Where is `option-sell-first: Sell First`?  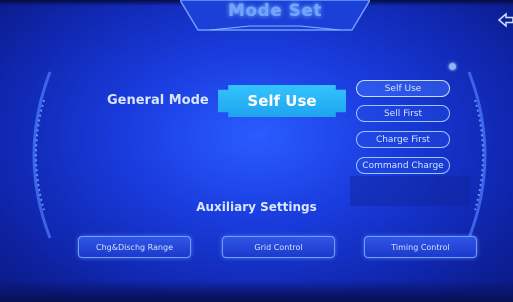
option-sell-first: Sell First is located at coordinates (403, 113).